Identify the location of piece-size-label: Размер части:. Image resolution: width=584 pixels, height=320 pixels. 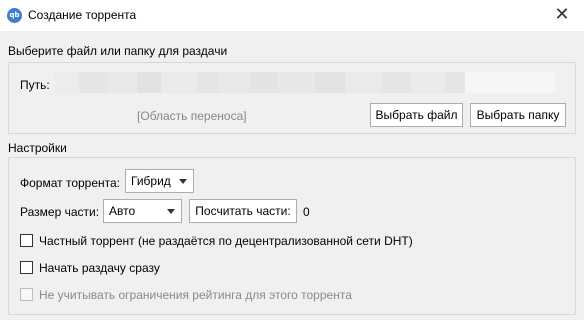
(60, 212).